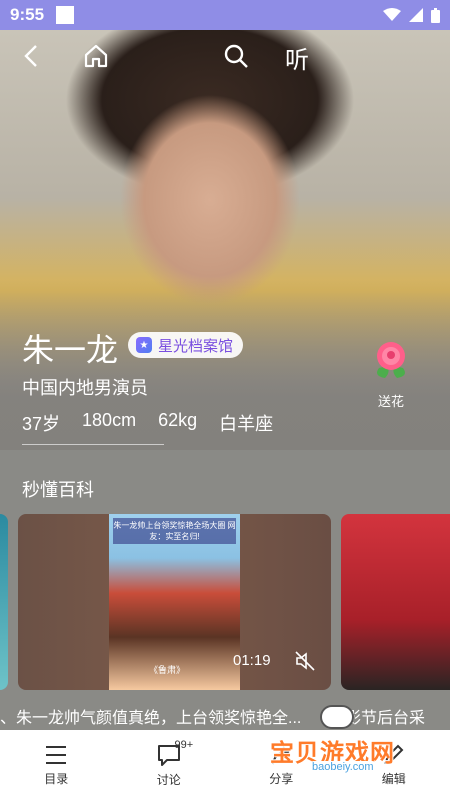  I want to click on video-duration: 01:19, so click(252, 660).